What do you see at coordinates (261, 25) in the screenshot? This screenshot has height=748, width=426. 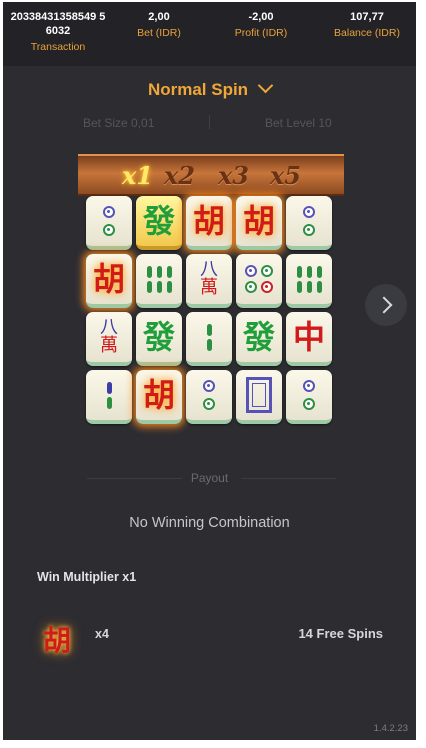 I see `profit-column: -2,00 Profit (IDR)` at bounding box center [261, 25].